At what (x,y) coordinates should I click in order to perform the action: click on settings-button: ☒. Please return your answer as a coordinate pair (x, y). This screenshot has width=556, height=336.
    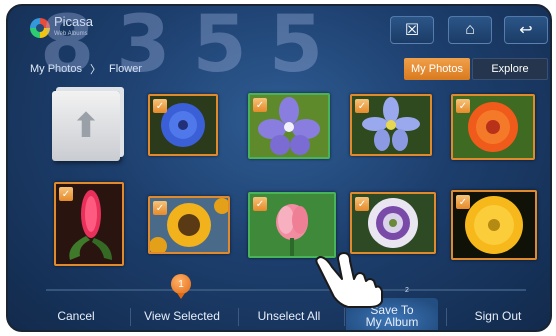
    Looking at the image, I should click on (412, 30).